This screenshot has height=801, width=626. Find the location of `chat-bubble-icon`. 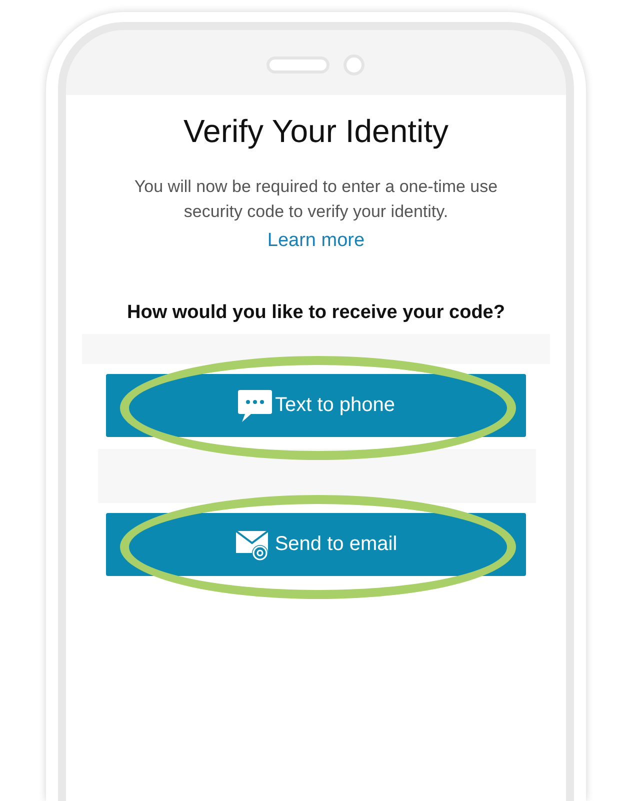

chat-bubble-icon is located at coordinates (254, 405).